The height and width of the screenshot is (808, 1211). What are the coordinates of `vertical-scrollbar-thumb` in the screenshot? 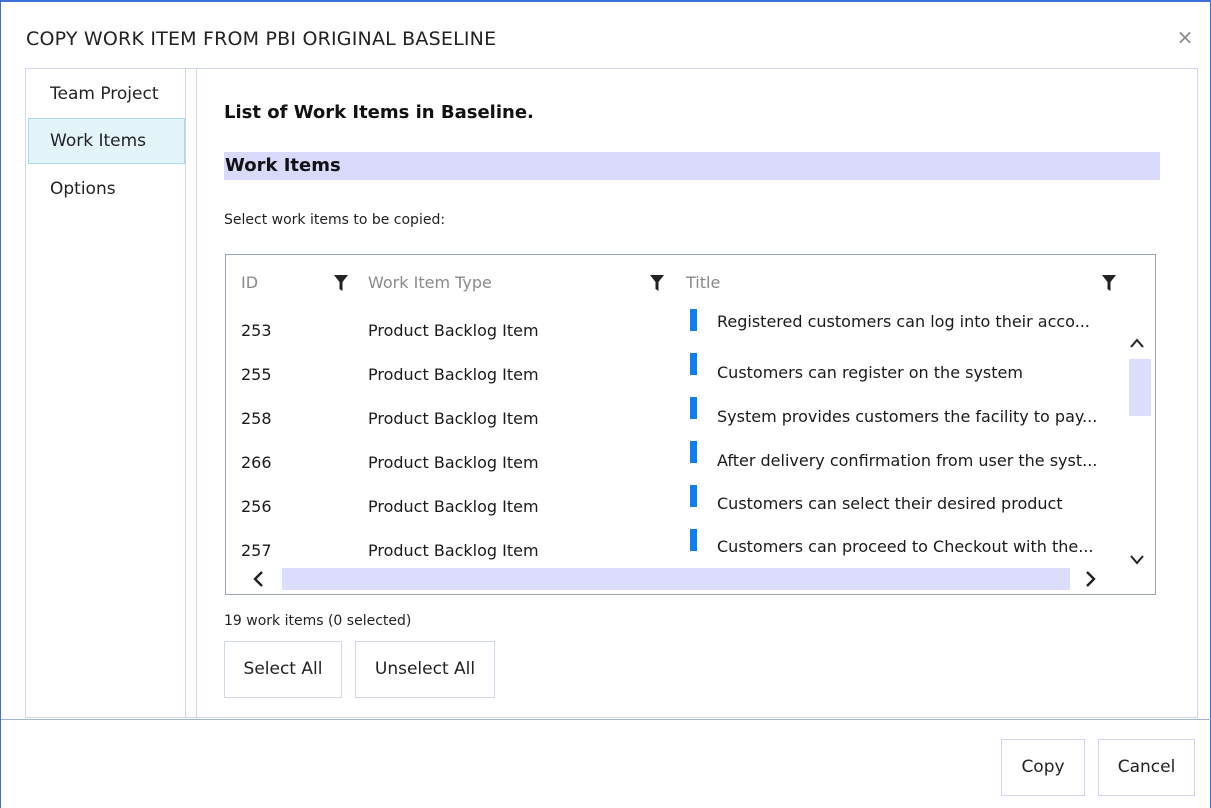 It's located at (1140, 387).